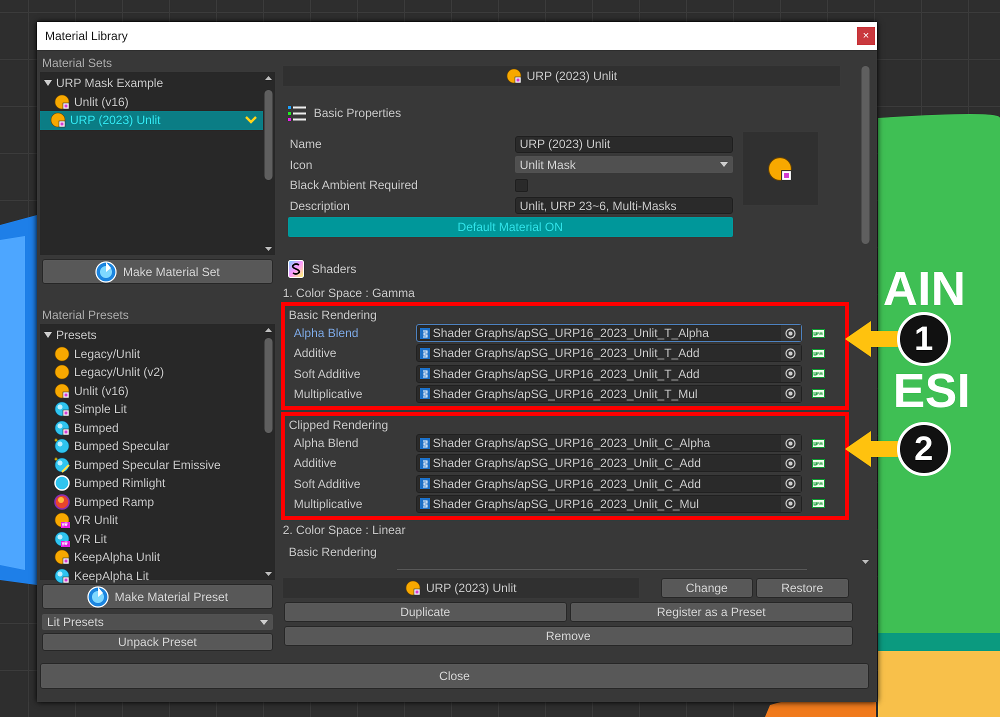 The height and width of the screenshot is (717, 1000). Describe the element at coordinates (334, 269) in the screenshot. I see `section-title: Shaders` at that location.